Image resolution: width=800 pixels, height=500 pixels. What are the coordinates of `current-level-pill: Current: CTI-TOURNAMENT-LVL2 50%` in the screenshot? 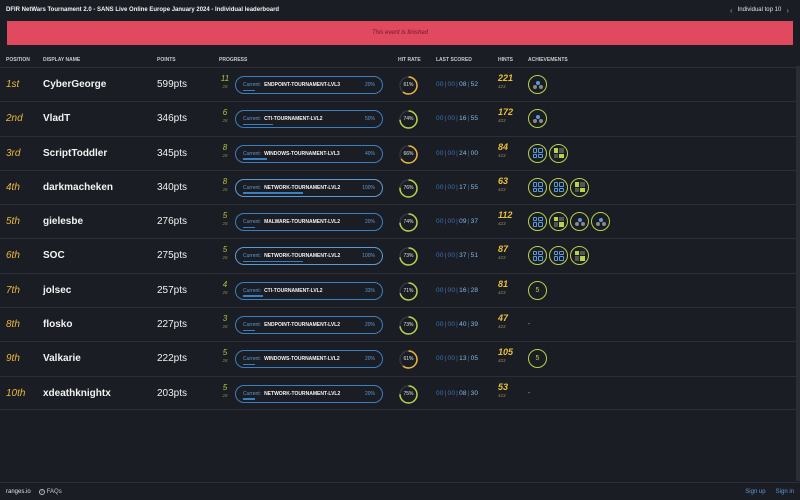 It's located at (309, 119).